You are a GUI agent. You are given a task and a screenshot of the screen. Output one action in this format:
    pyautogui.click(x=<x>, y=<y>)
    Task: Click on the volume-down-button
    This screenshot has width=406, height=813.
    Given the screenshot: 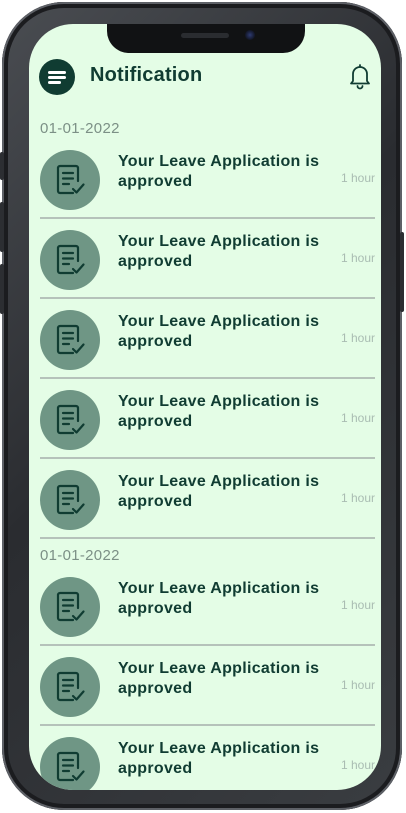 What is the action you would take?
    pyautogui.click(x=2, y=289)
    